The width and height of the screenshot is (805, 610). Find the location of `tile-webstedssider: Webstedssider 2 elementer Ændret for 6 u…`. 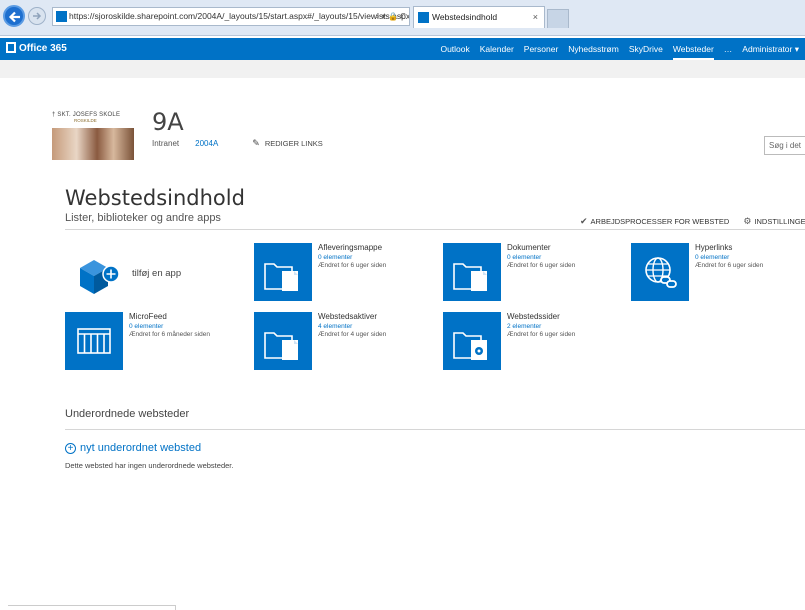

tile-webstedssider: Webstedssider 2 elementer Ændret for 6 u… is located at coordinates (528, 341).